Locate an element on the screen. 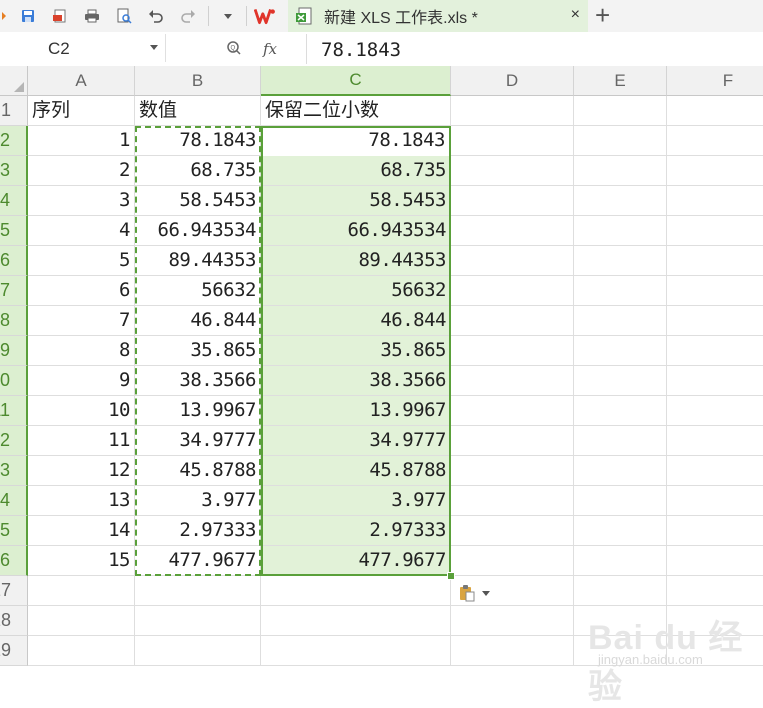 The width and height of the screenshot is (763, 708). cell-b10: 38.3566 is located at coordinates (198, 381).